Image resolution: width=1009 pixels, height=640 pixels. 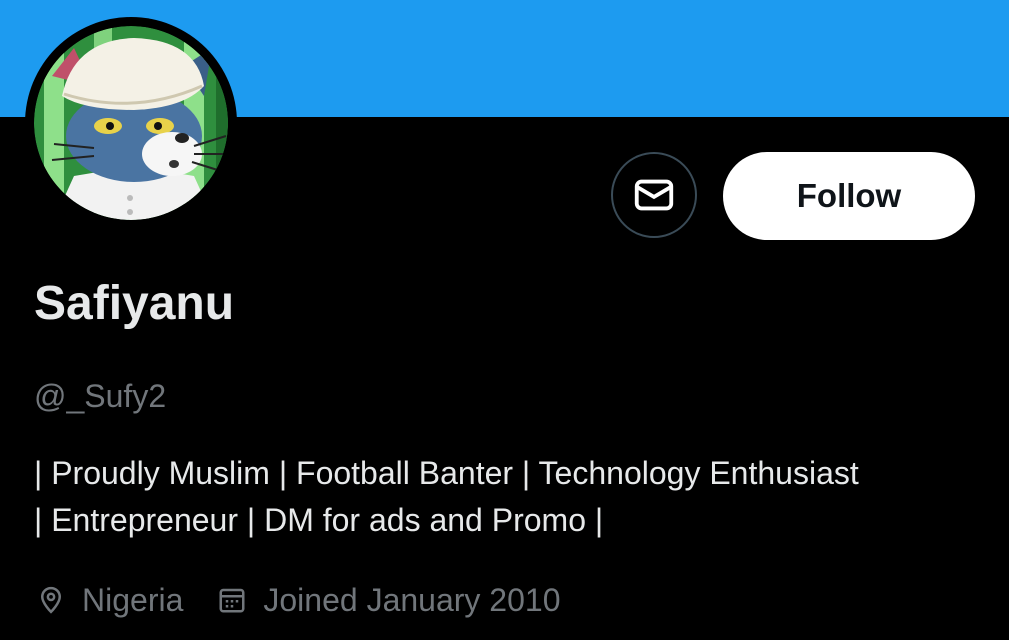 I want to click on envelope-icon, so click(x=654, y=195).